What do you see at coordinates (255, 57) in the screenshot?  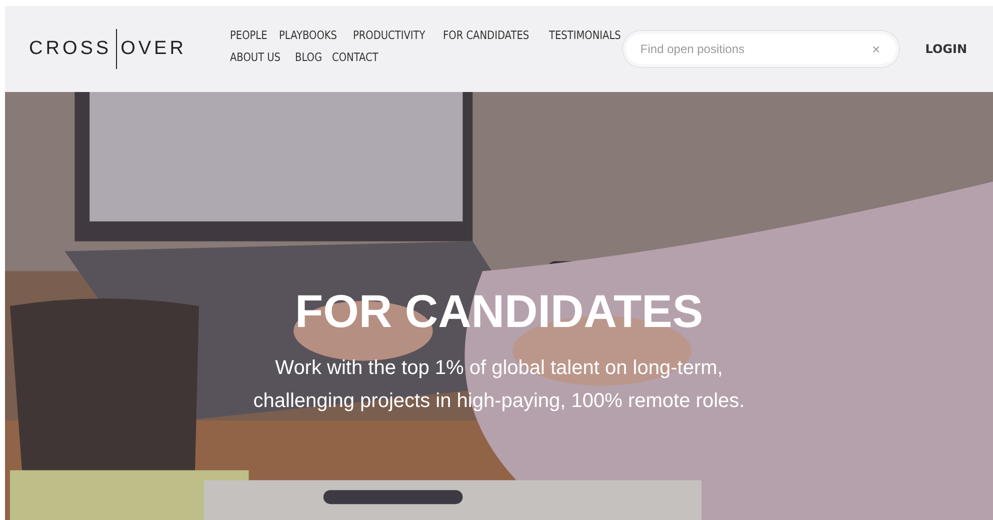 I see `nav-link: ABOUT US` at bounding box center [255, 57].